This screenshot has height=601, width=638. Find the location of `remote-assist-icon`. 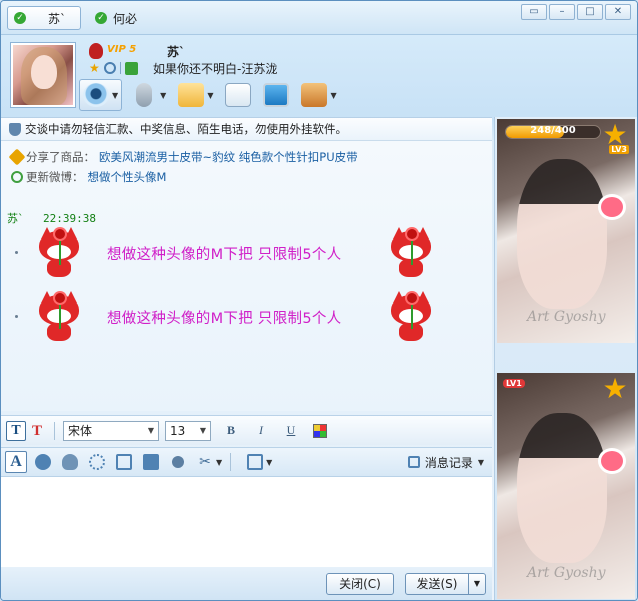

remote-assist-icon is located at coordinates (238, 95).